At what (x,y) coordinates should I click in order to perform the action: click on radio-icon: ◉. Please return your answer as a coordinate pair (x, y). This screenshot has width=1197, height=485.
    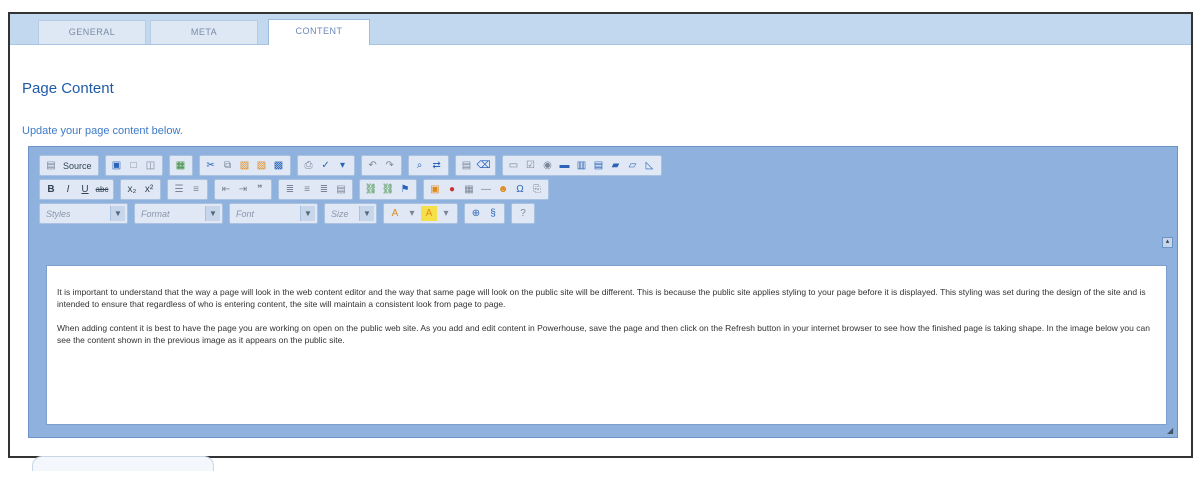
    Looking at the image, I should click on (548, 165).